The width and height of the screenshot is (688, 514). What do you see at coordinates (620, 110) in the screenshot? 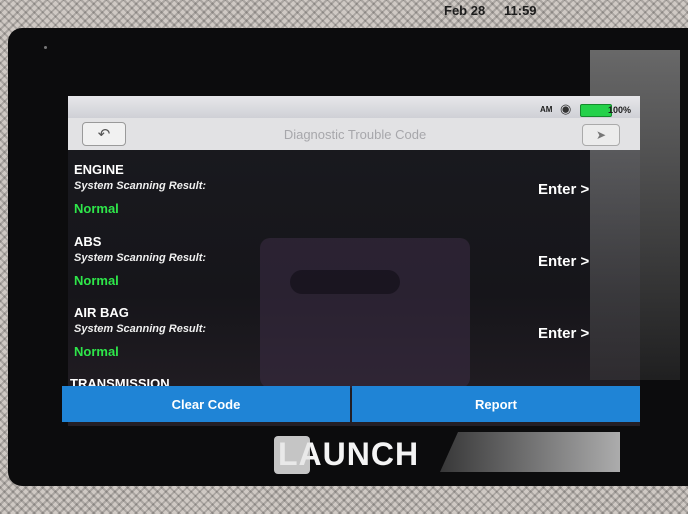
I see `battery-level: 100%` at bounding box center [620, 110].